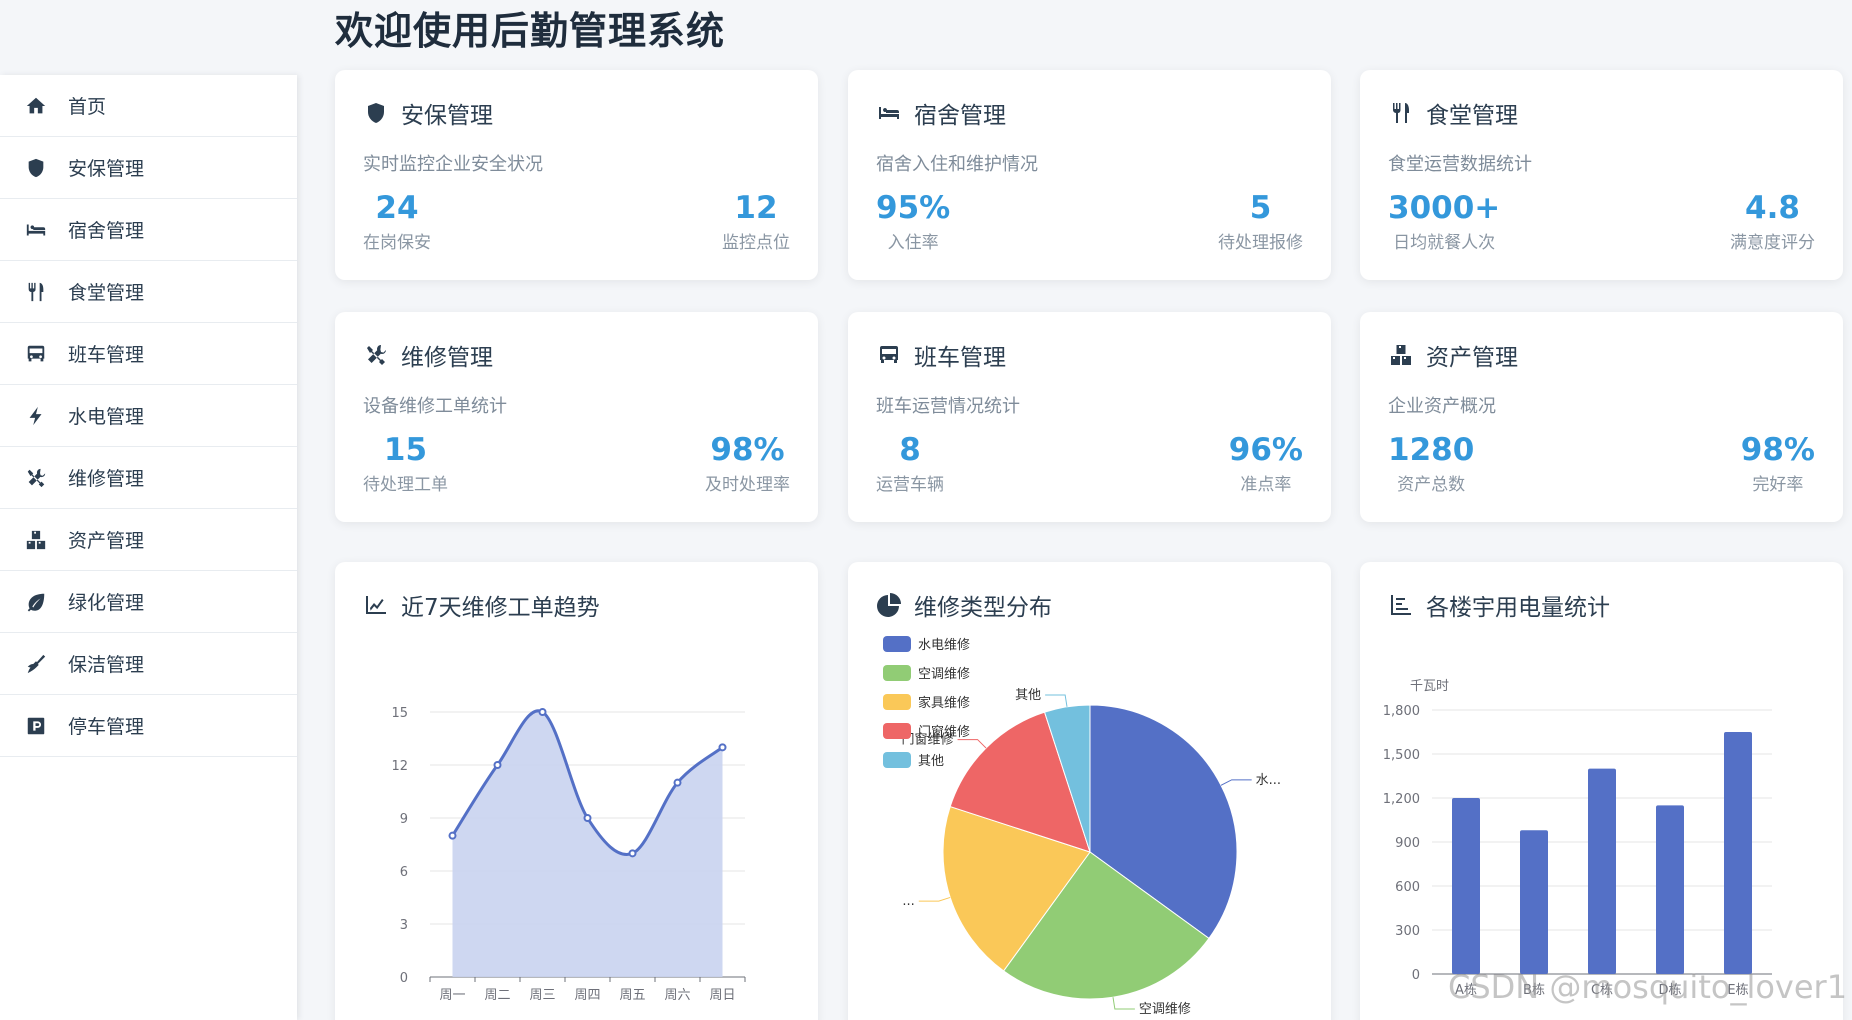 This screenshot has width=1852, height=1020. I want to click on sidebar-item-6: 维修管理, so click(148, 478).